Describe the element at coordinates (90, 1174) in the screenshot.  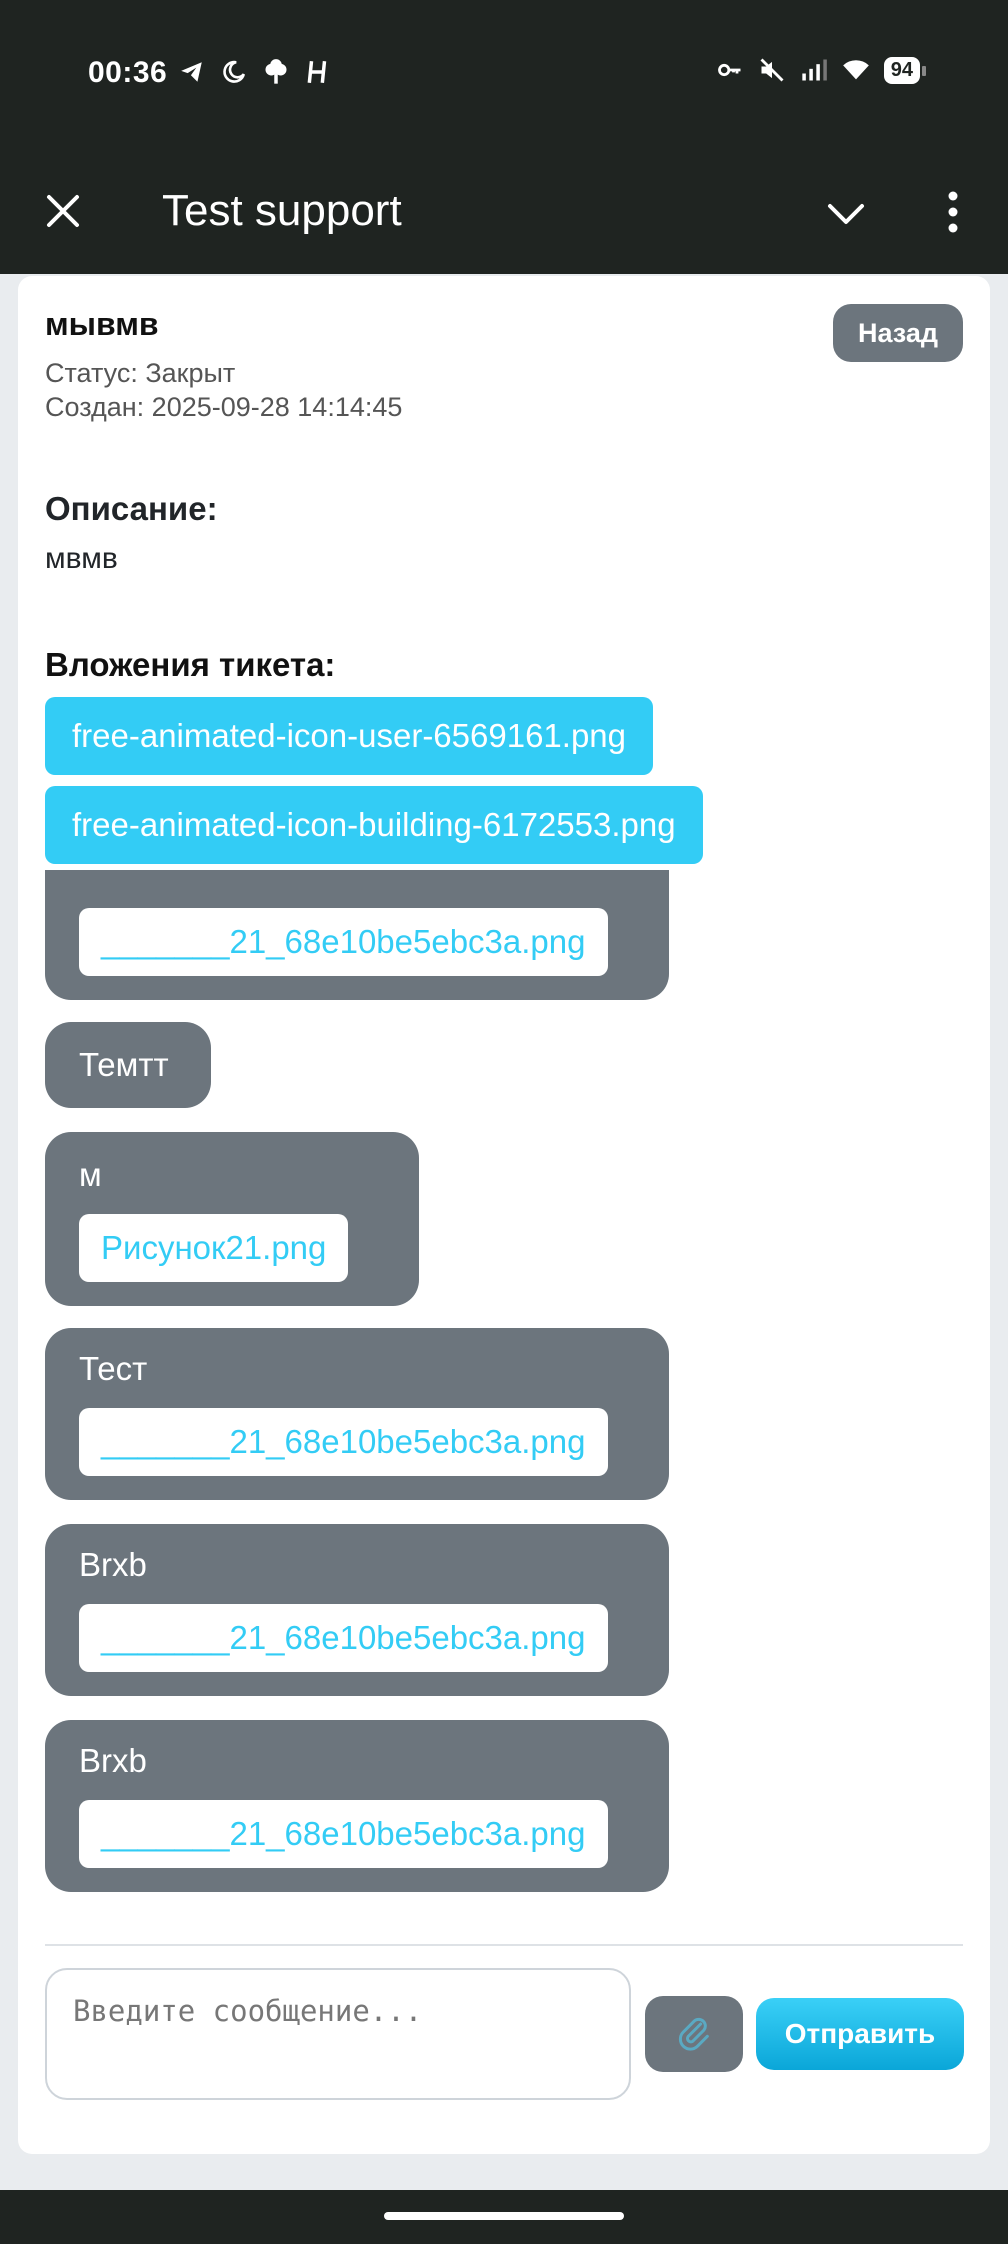
I see `message-text: м` at that location.